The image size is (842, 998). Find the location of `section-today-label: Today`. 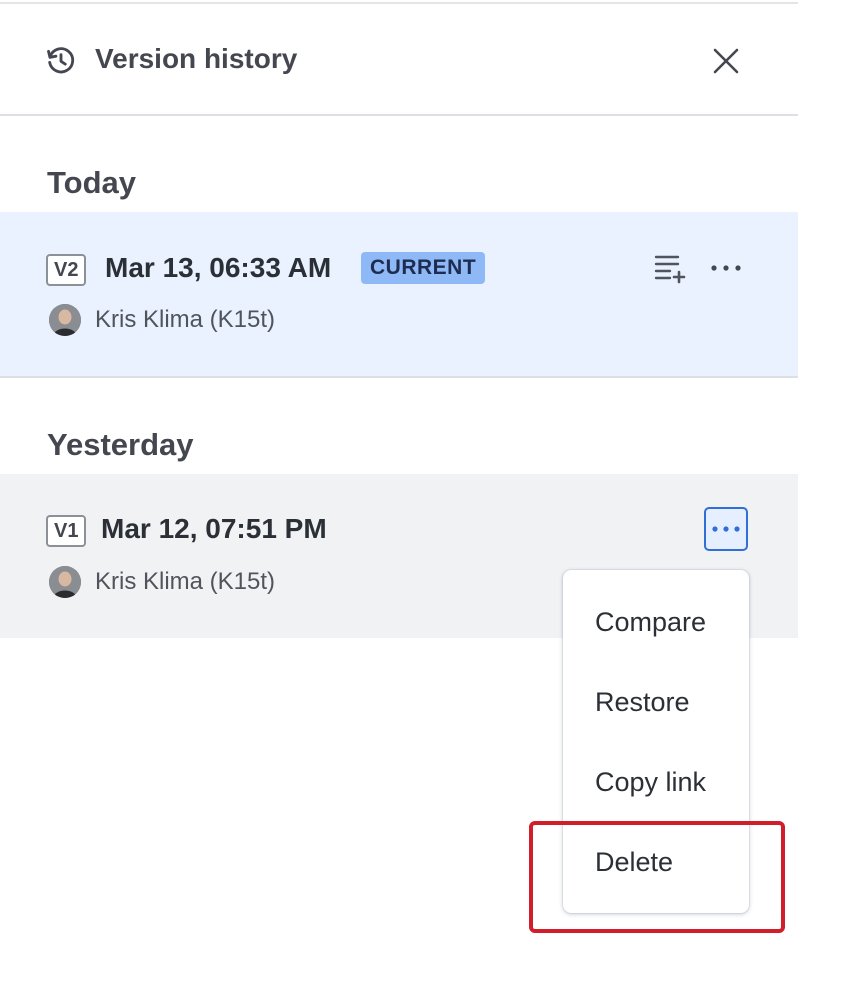

section-today-label: Today is located at coordinates (91, 182).